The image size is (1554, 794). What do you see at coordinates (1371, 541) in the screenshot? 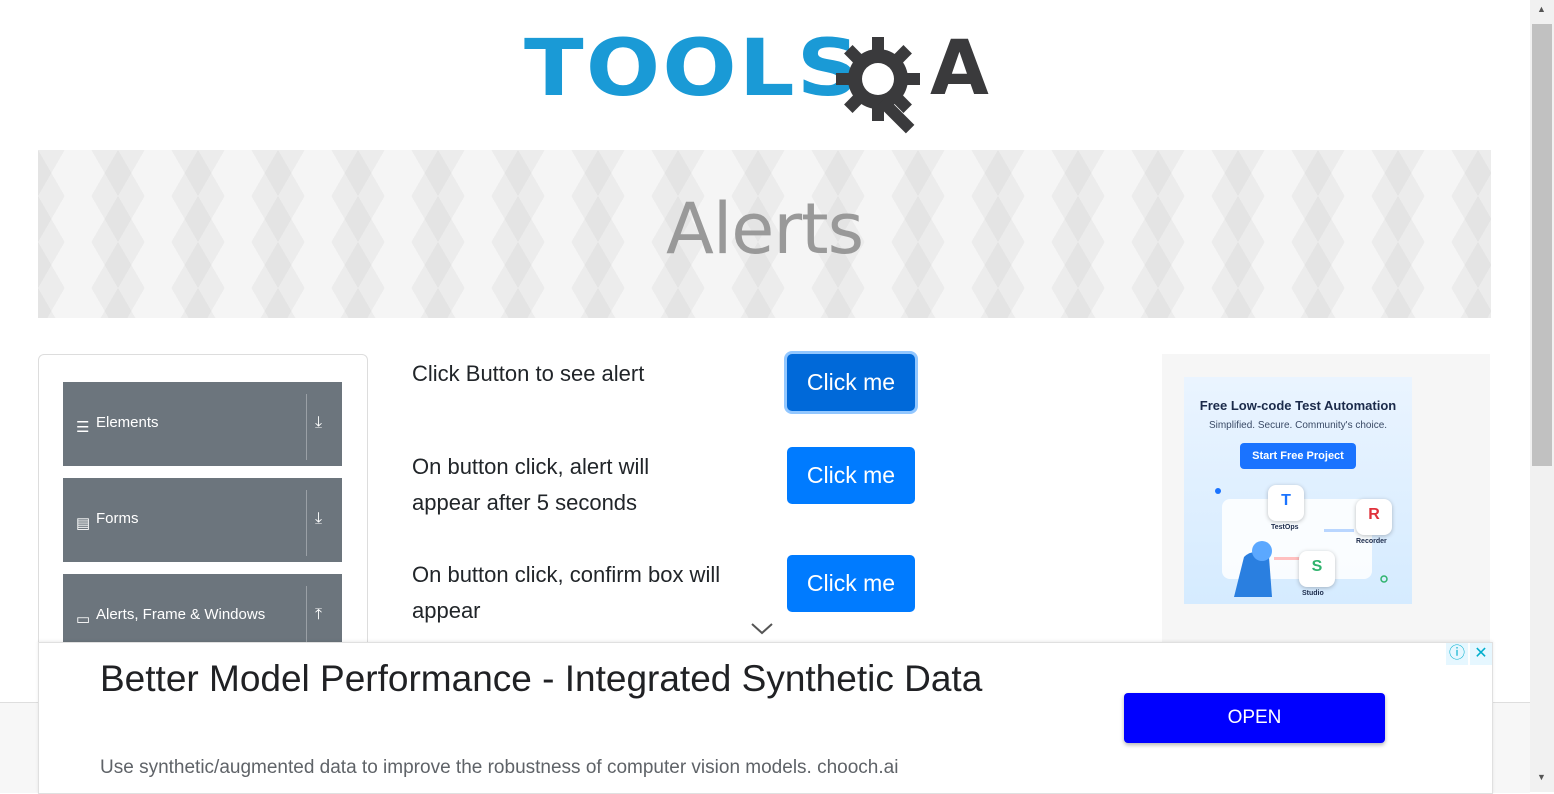
I see `recorder-label: Recorder` at bounding box center [1371, 541].